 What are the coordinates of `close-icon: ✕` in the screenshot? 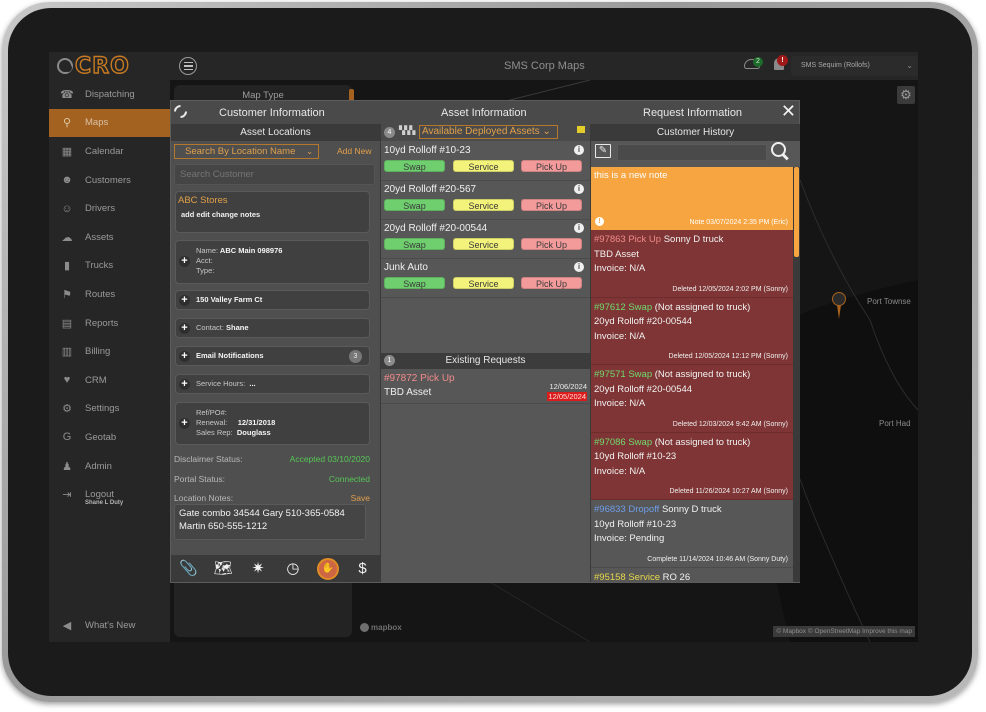 It's located at (788, 111).